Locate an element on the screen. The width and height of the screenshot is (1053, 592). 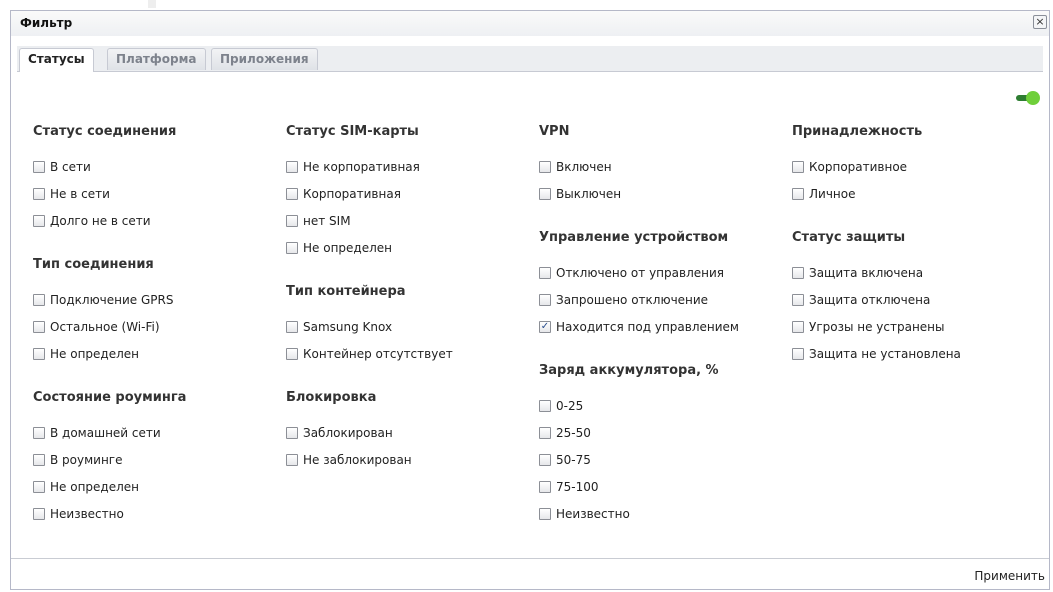
filter-option-label: 25-50 is located at coordinates (573, 433).